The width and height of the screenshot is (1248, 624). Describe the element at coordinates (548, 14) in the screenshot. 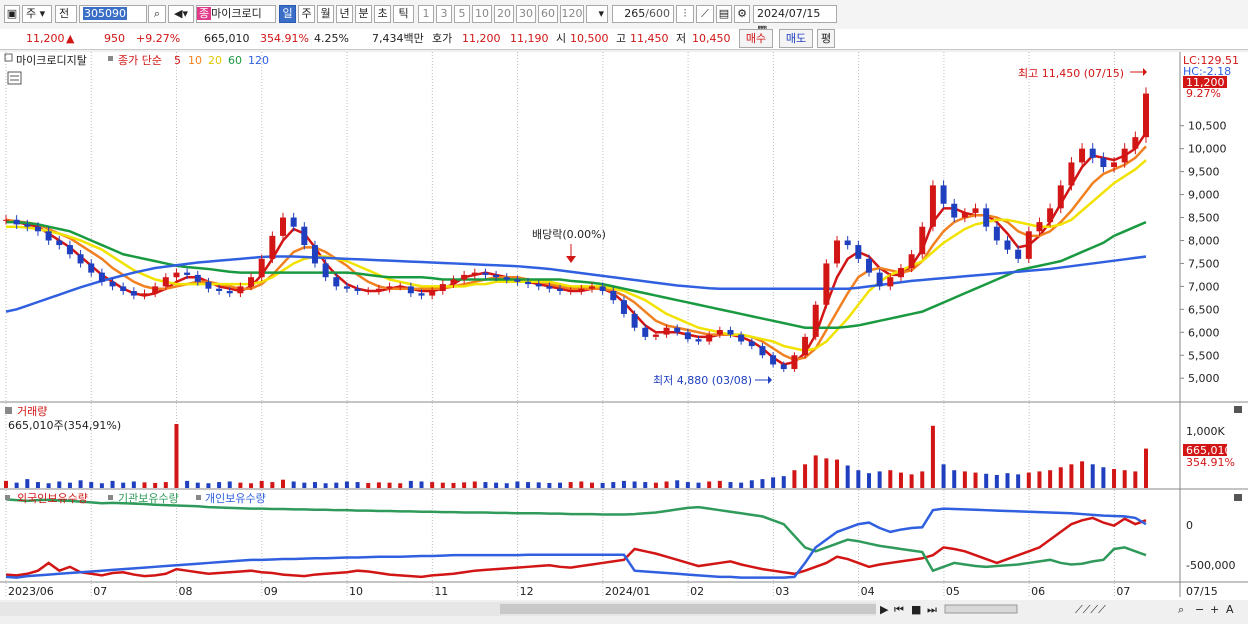

I see `interval-60-button: 60` at that location.